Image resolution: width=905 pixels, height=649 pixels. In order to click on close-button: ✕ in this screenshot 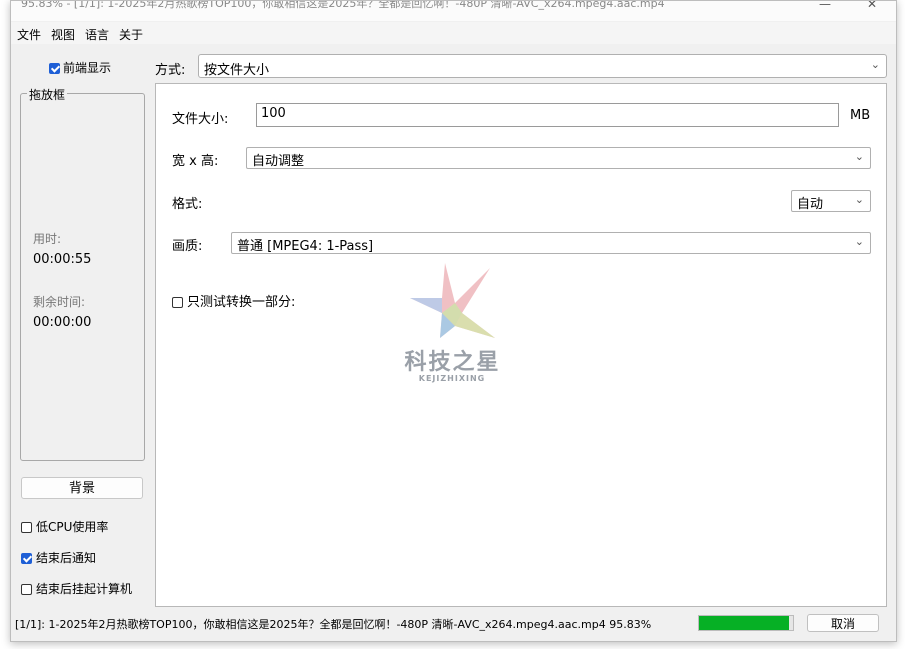, I will do `click(872, 6)`.